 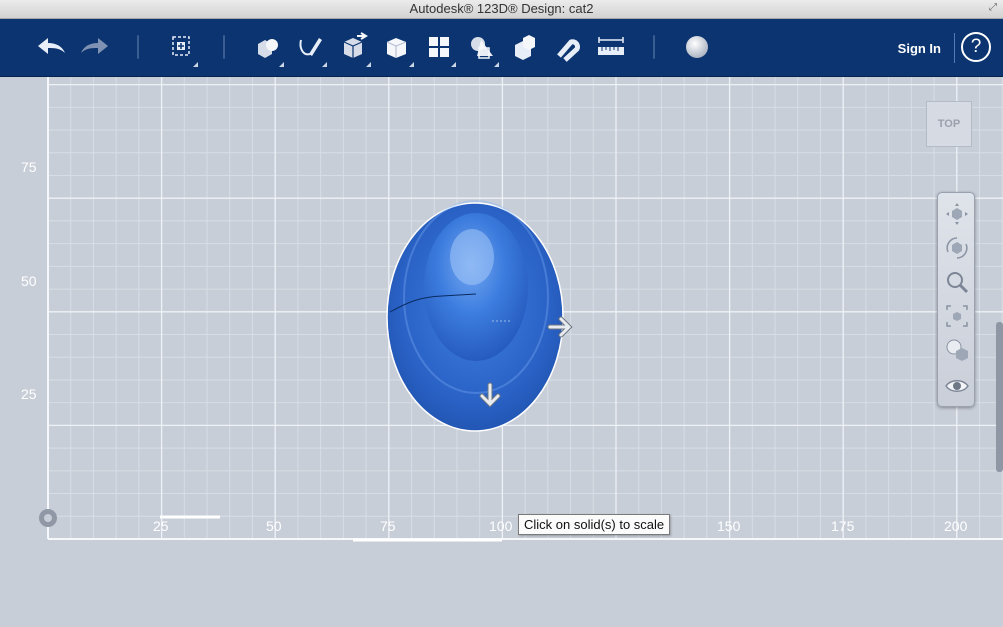 I want to click on zoom-button, so click(x=957, y=282).